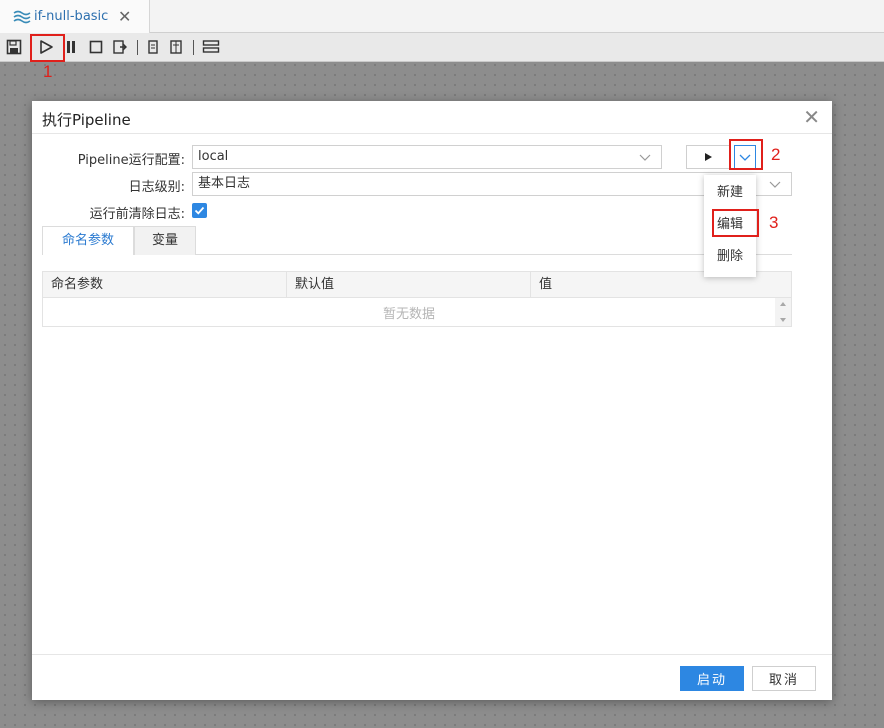  What do you see at coordinates (120, 47) in the screenshot?
I see `preview-icon` at bounding box center [120, 47].